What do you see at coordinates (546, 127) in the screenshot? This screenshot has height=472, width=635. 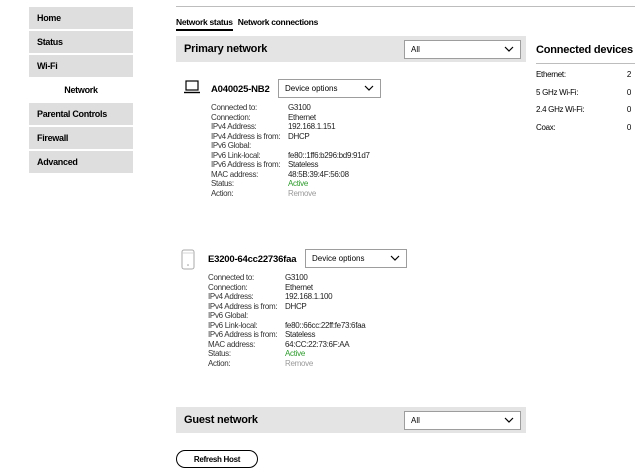 I see `connected-devices-label: Coax:` at bounding box center [546, 127].